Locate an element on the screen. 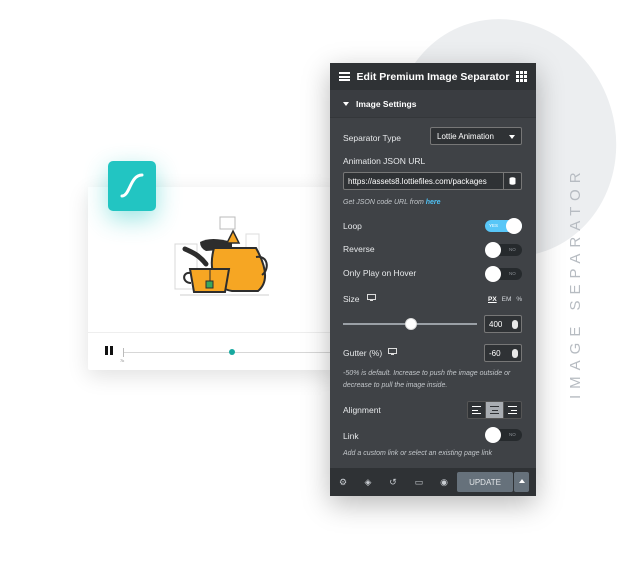 This screenshot has height=575, width=620. hover-label: Only Play on Hover is located at coordinates (380, 273).